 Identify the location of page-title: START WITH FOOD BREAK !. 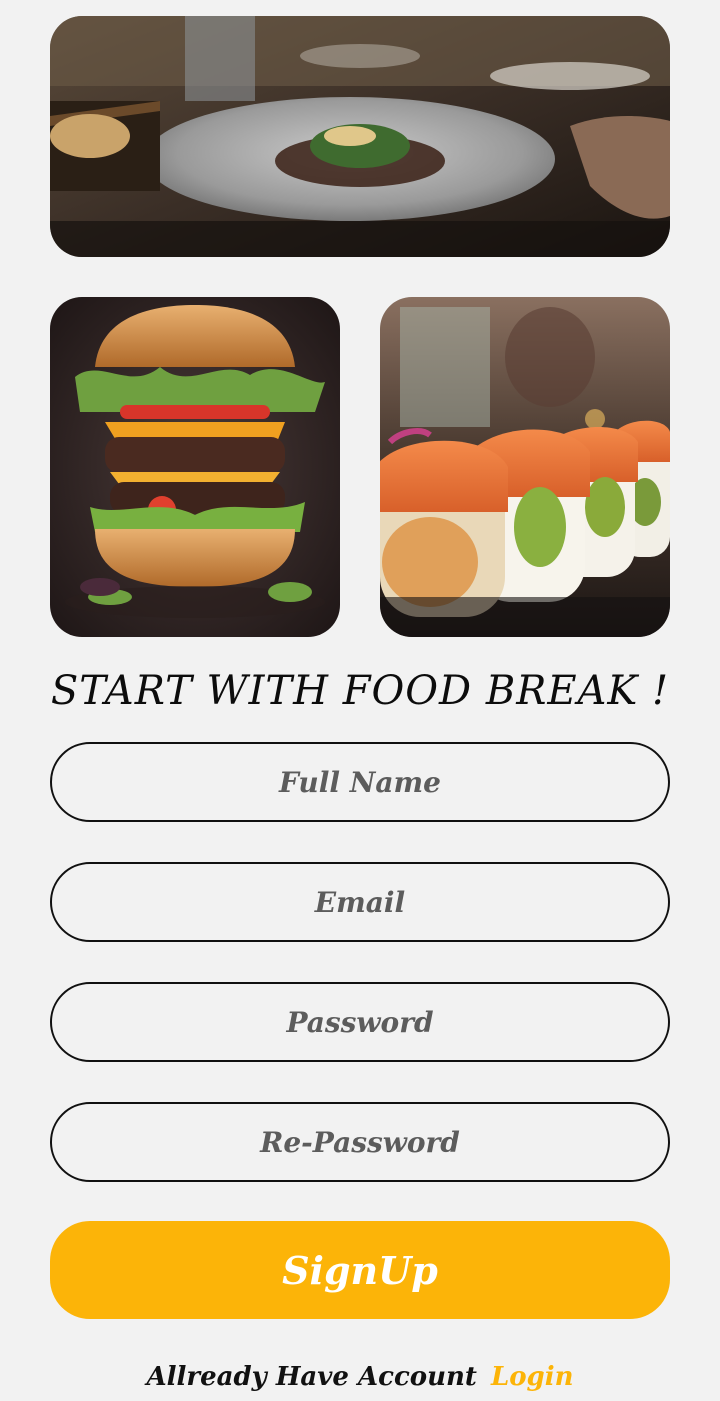
(360, 691).